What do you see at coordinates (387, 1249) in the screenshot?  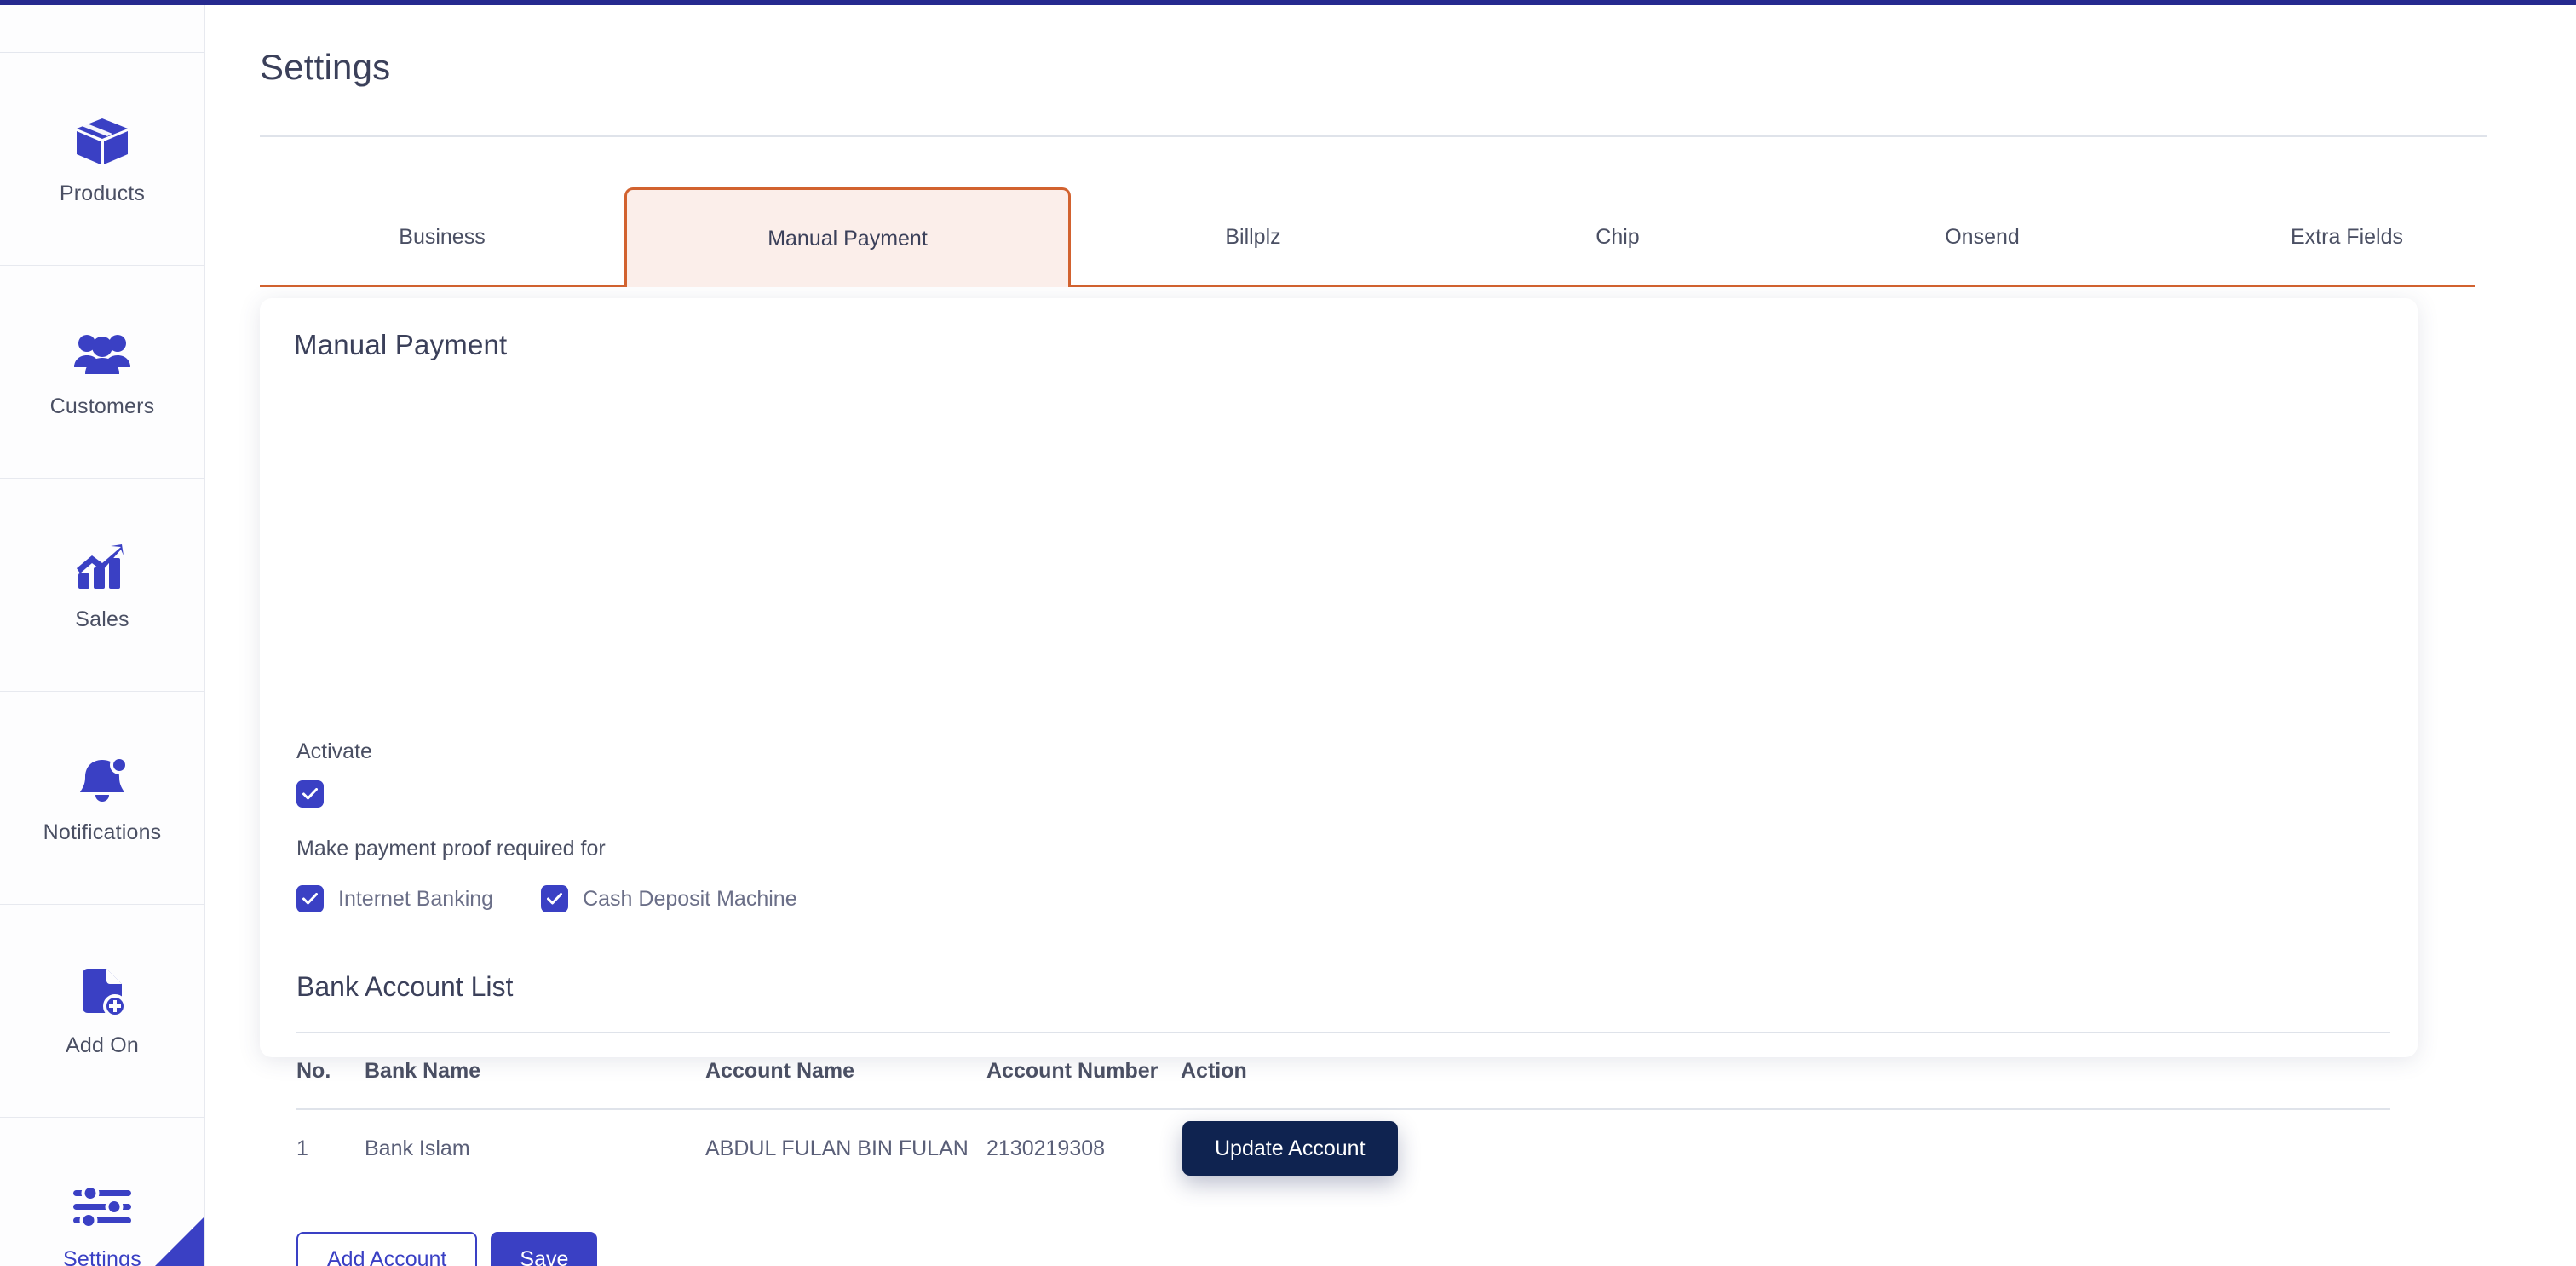 I see `add-account-button: Add Account` at bounding box center [387, 1249].